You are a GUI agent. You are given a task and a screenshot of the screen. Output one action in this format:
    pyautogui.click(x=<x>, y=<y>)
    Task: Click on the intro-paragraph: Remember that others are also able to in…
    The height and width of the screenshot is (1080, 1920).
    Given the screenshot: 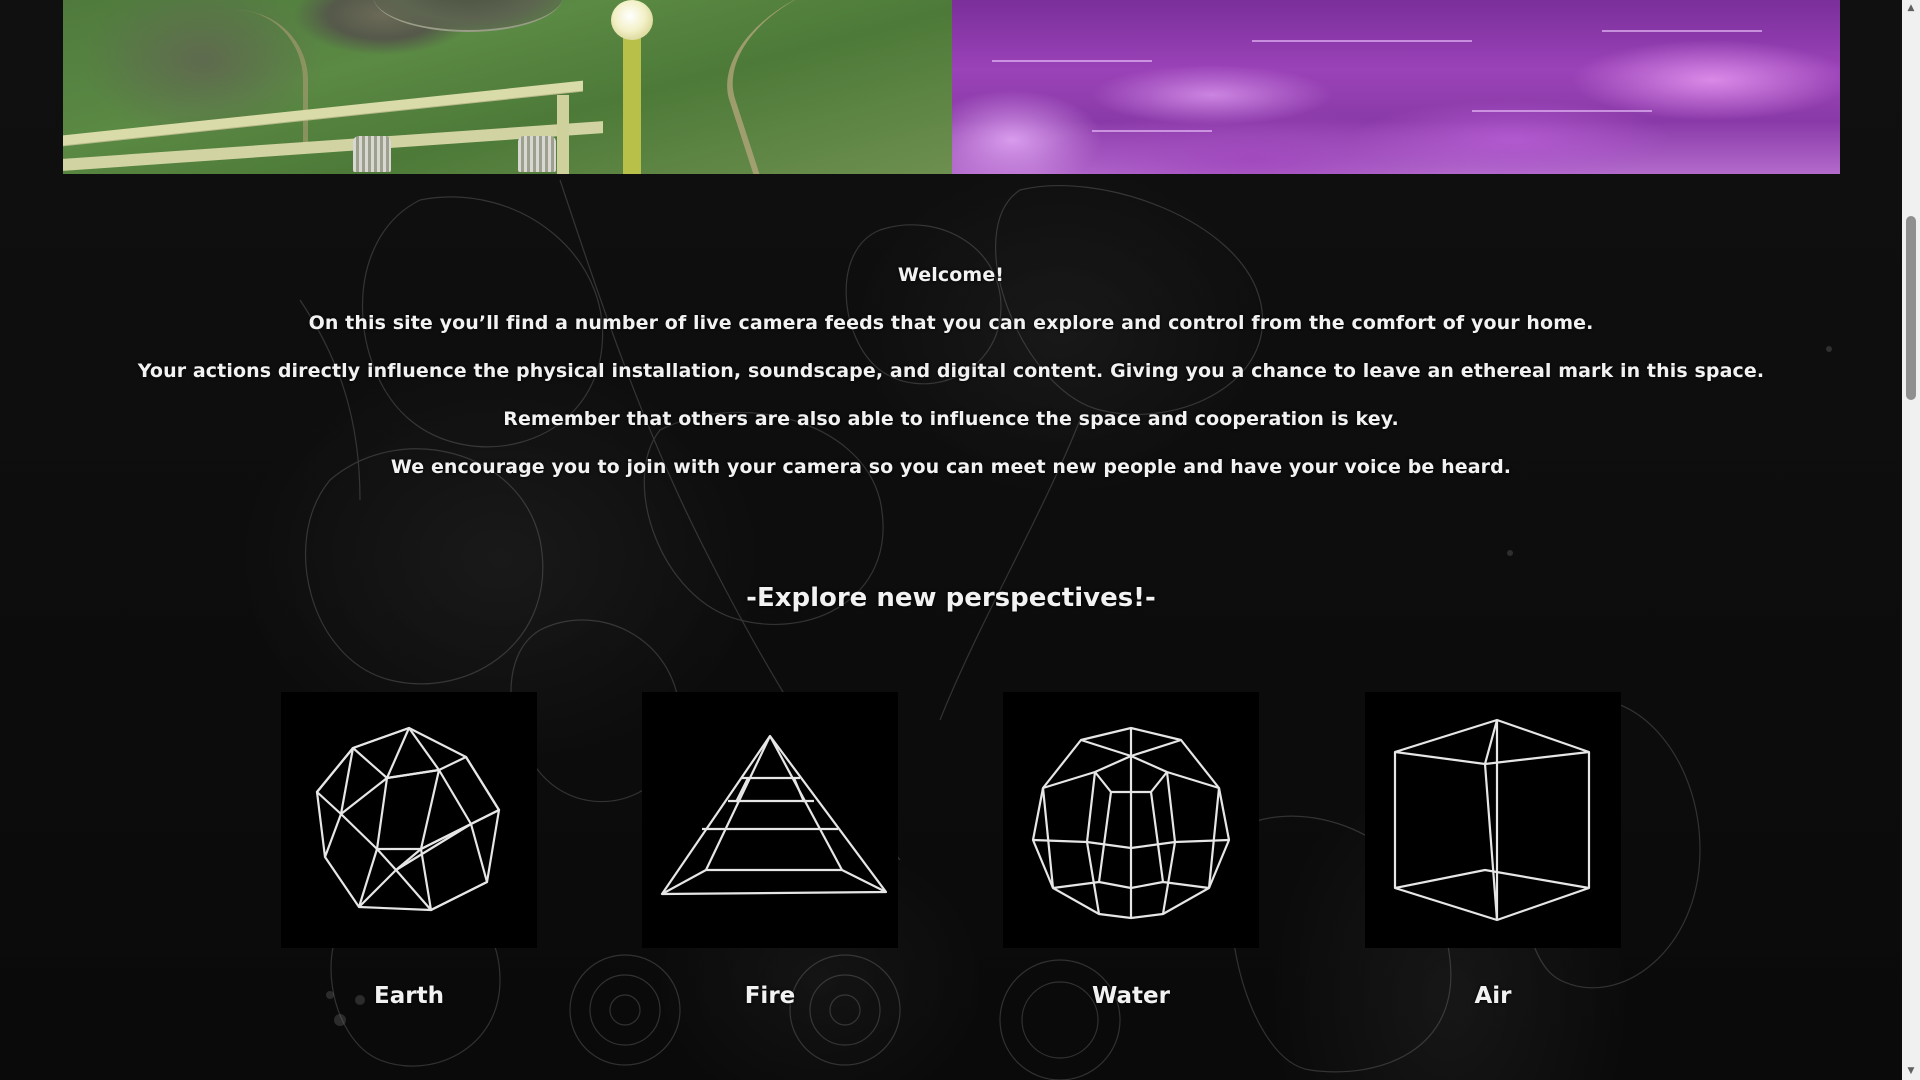 What is the action you would take?
    pyautogui.click(x=951, y=419)
    